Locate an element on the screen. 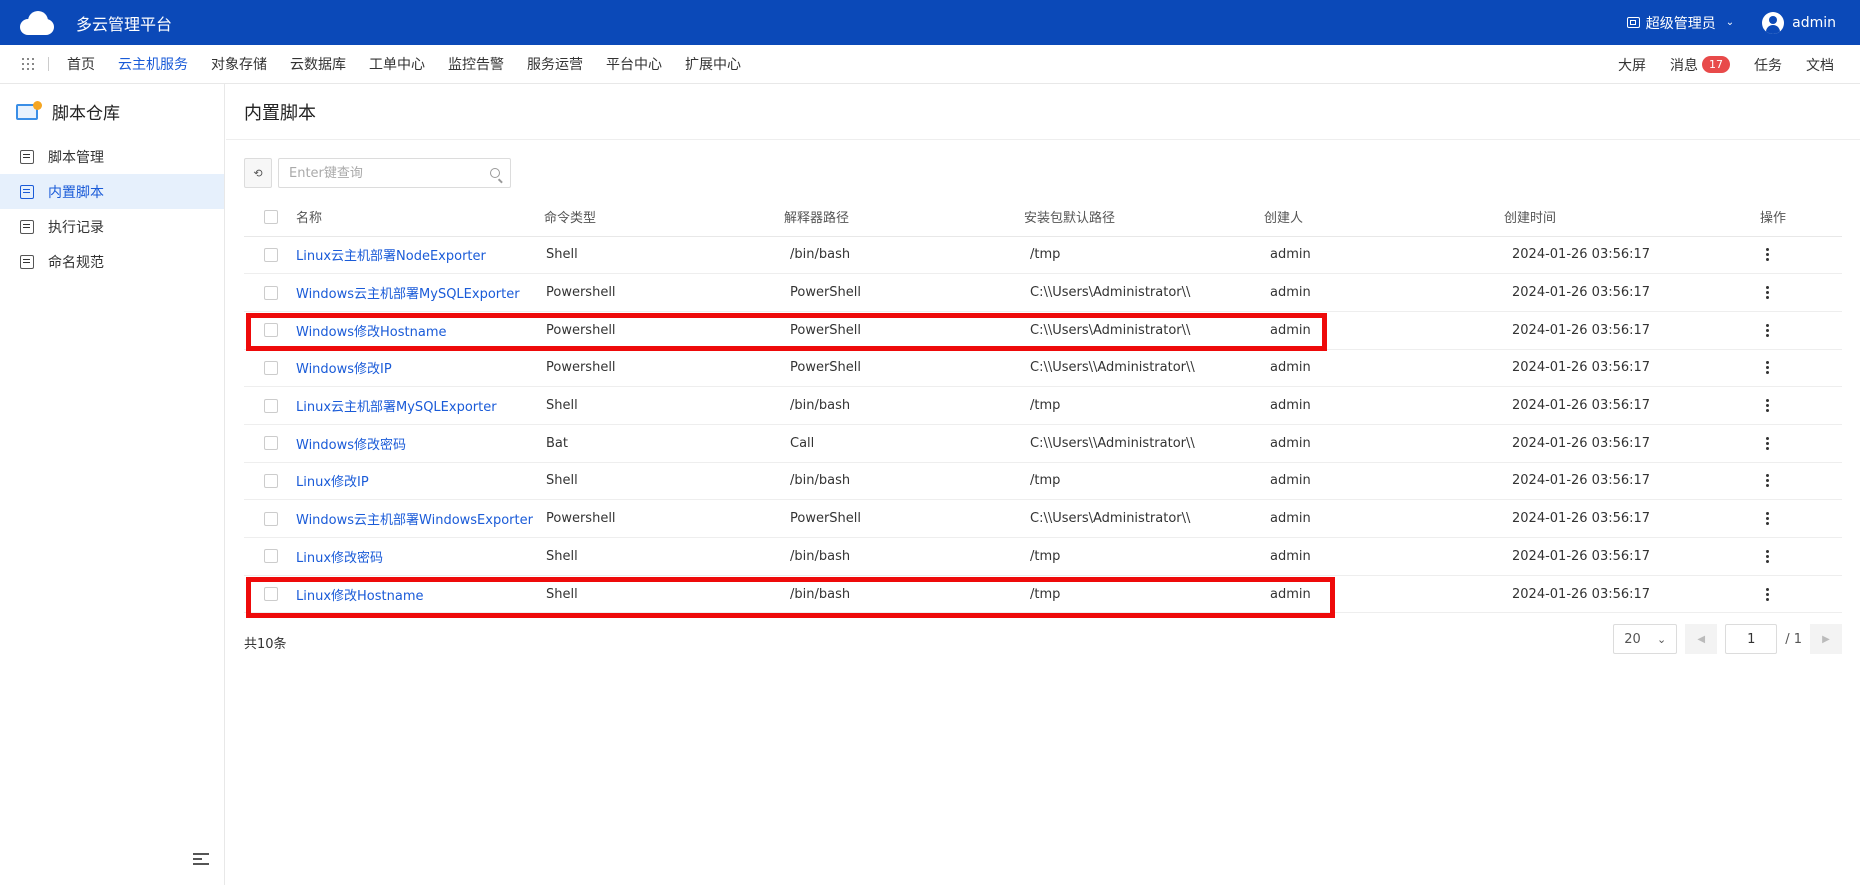 This screenshot has width=1860, height=885. search-icon is located at coordinates (495, 173).